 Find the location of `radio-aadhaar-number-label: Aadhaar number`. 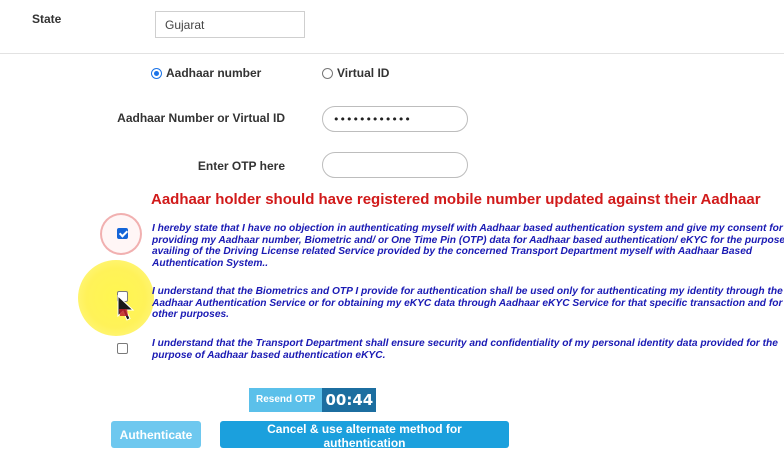

radio-aadhaar-number-label: Aadhaar number is located at coordinates (214, 73).